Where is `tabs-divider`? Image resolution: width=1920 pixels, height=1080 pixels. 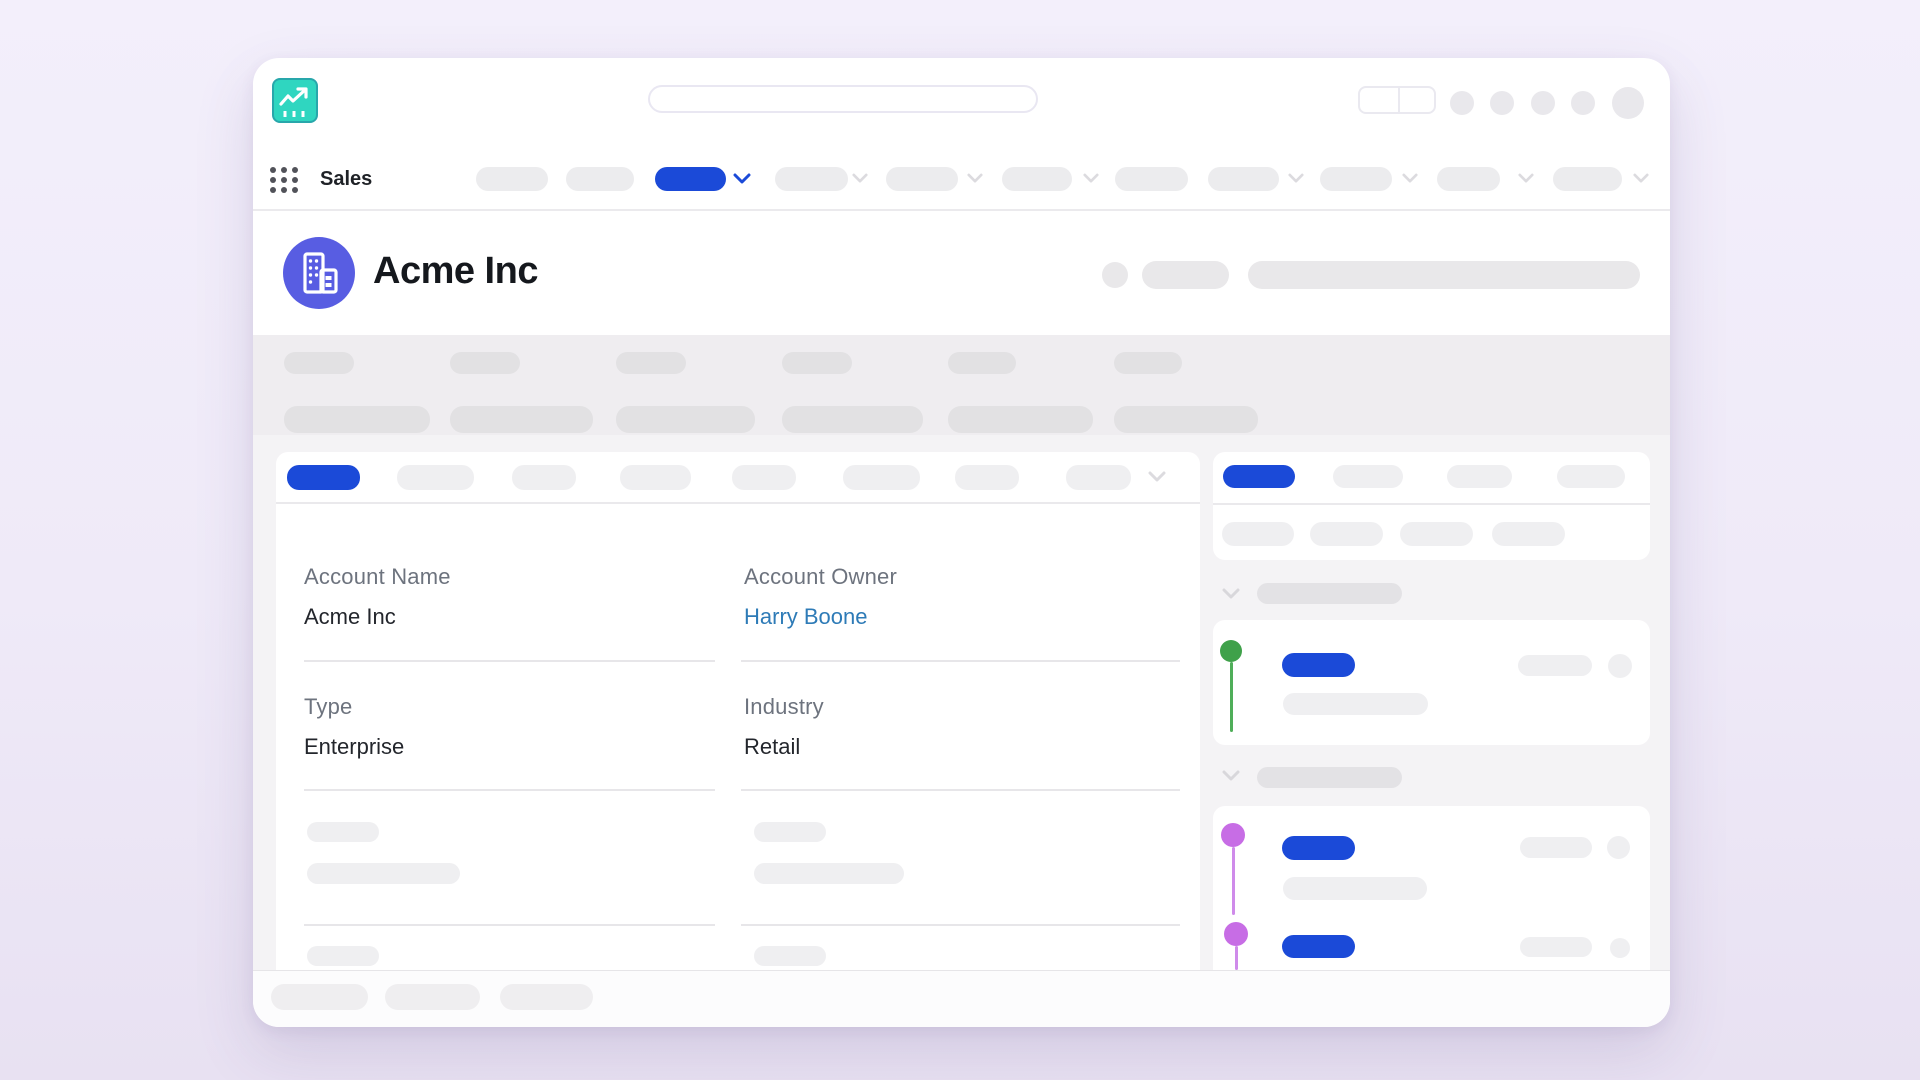
tabs-divider is located at coordinates (738, 503).